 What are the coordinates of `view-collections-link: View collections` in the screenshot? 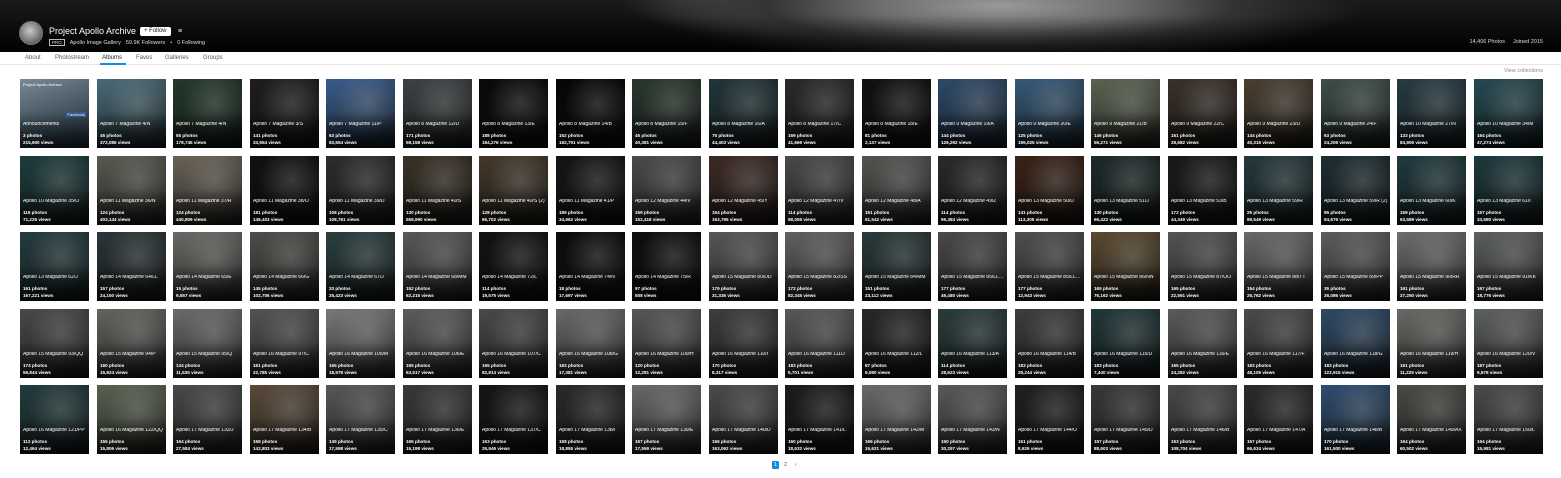 It's located at (1523, 71).